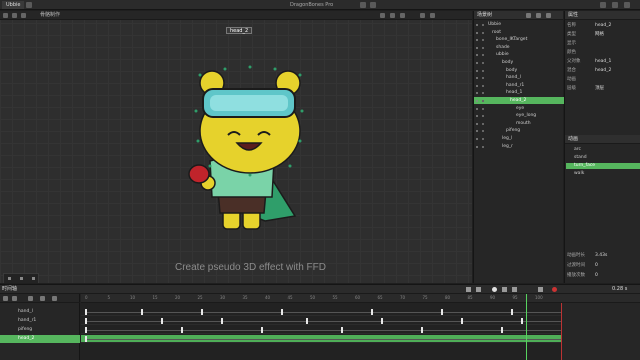 This screenshot has height=360, width=640. Describe the element at coordinates (40, 312) in the screenshot. I see `timeline-track: hand_l` at that location.